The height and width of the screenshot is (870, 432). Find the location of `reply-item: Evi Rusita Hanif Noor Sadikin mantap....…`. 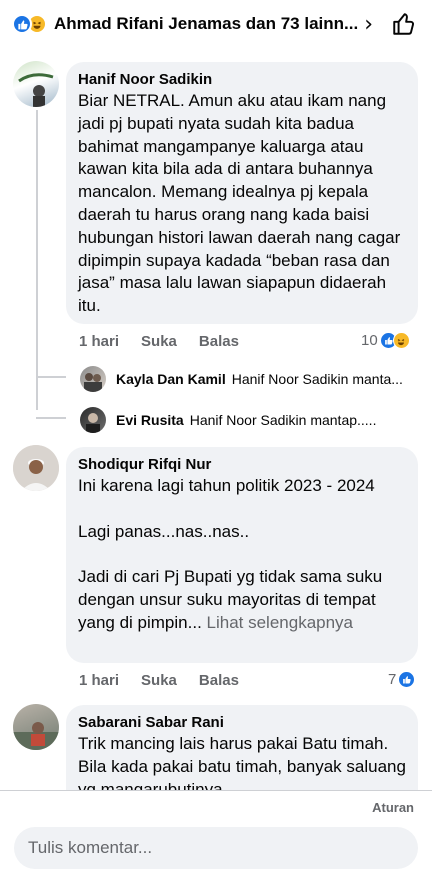

reply-item: Evi Rusita Hanif Noor Sadikin mantap....… is located at coordinates (228, 420).